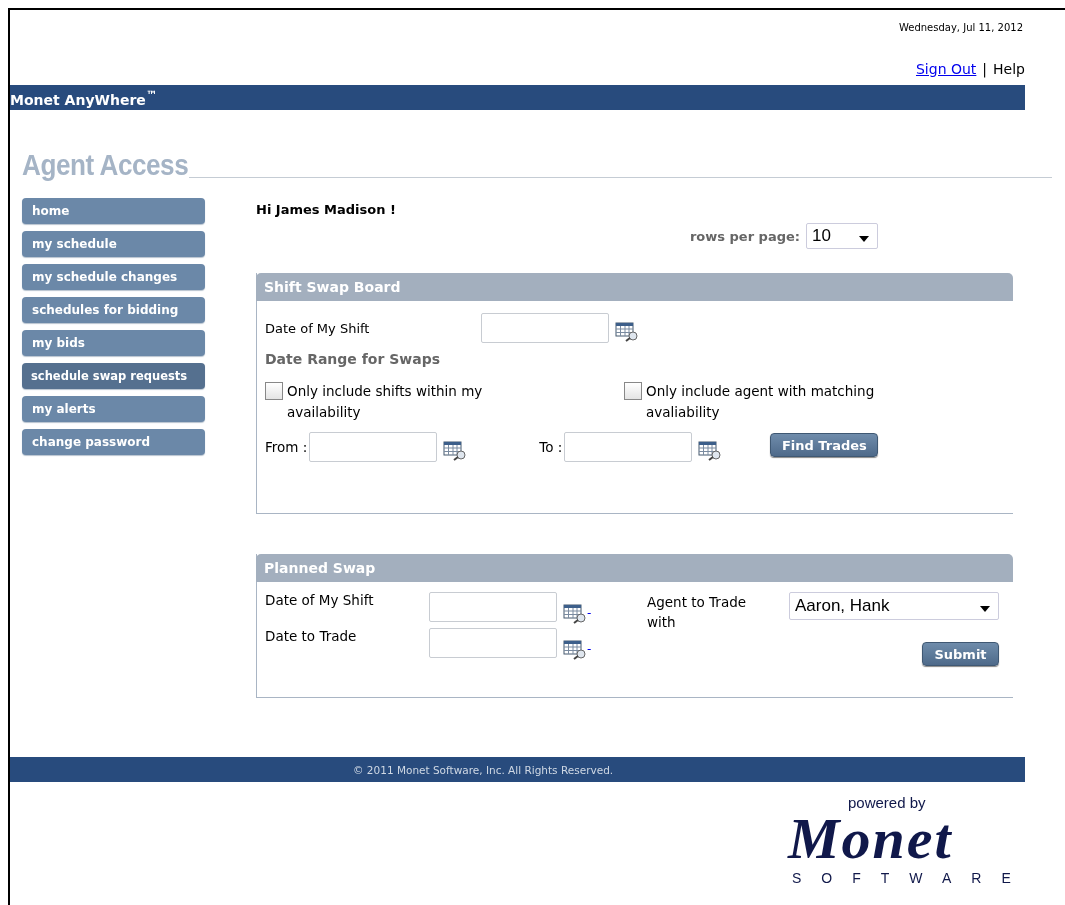 The width and height of the screenshot is (1065, 905). I want to click on sign-out-link: Sign Out, so click(946, 68).